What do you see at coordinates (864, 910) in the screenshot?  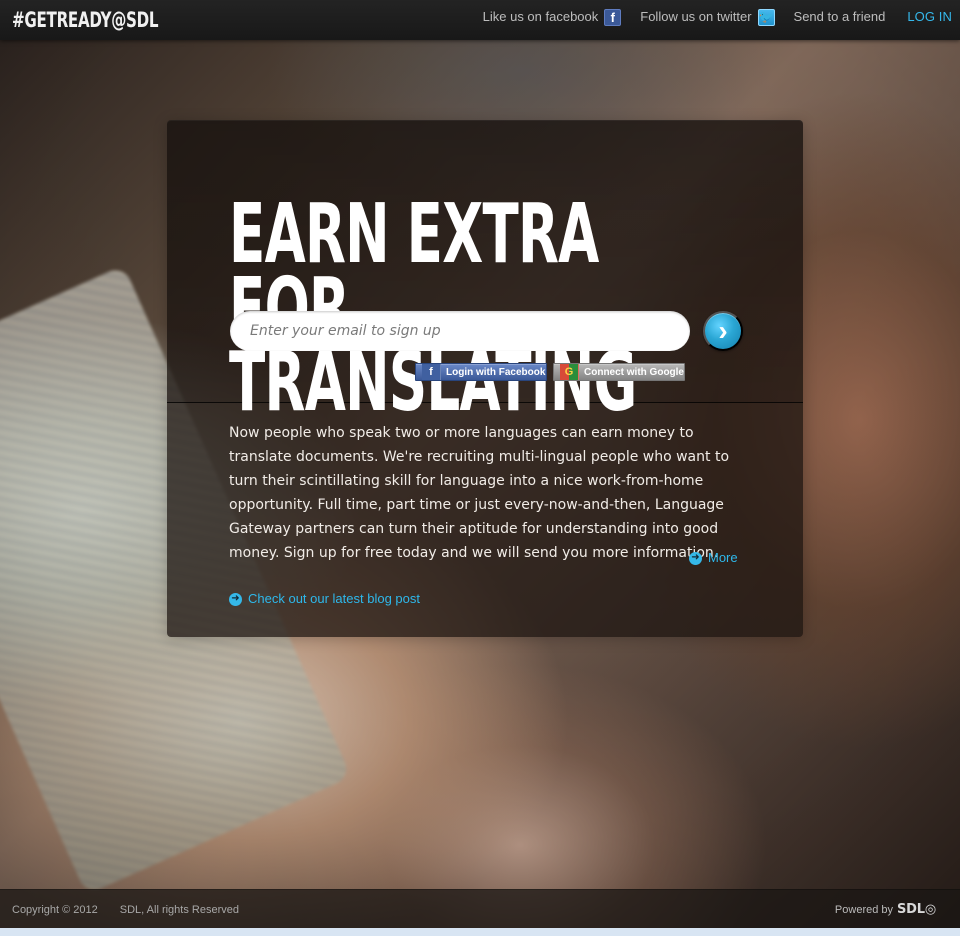 I see `powered-by-label: Powered by` at bounding box center [864, 910].